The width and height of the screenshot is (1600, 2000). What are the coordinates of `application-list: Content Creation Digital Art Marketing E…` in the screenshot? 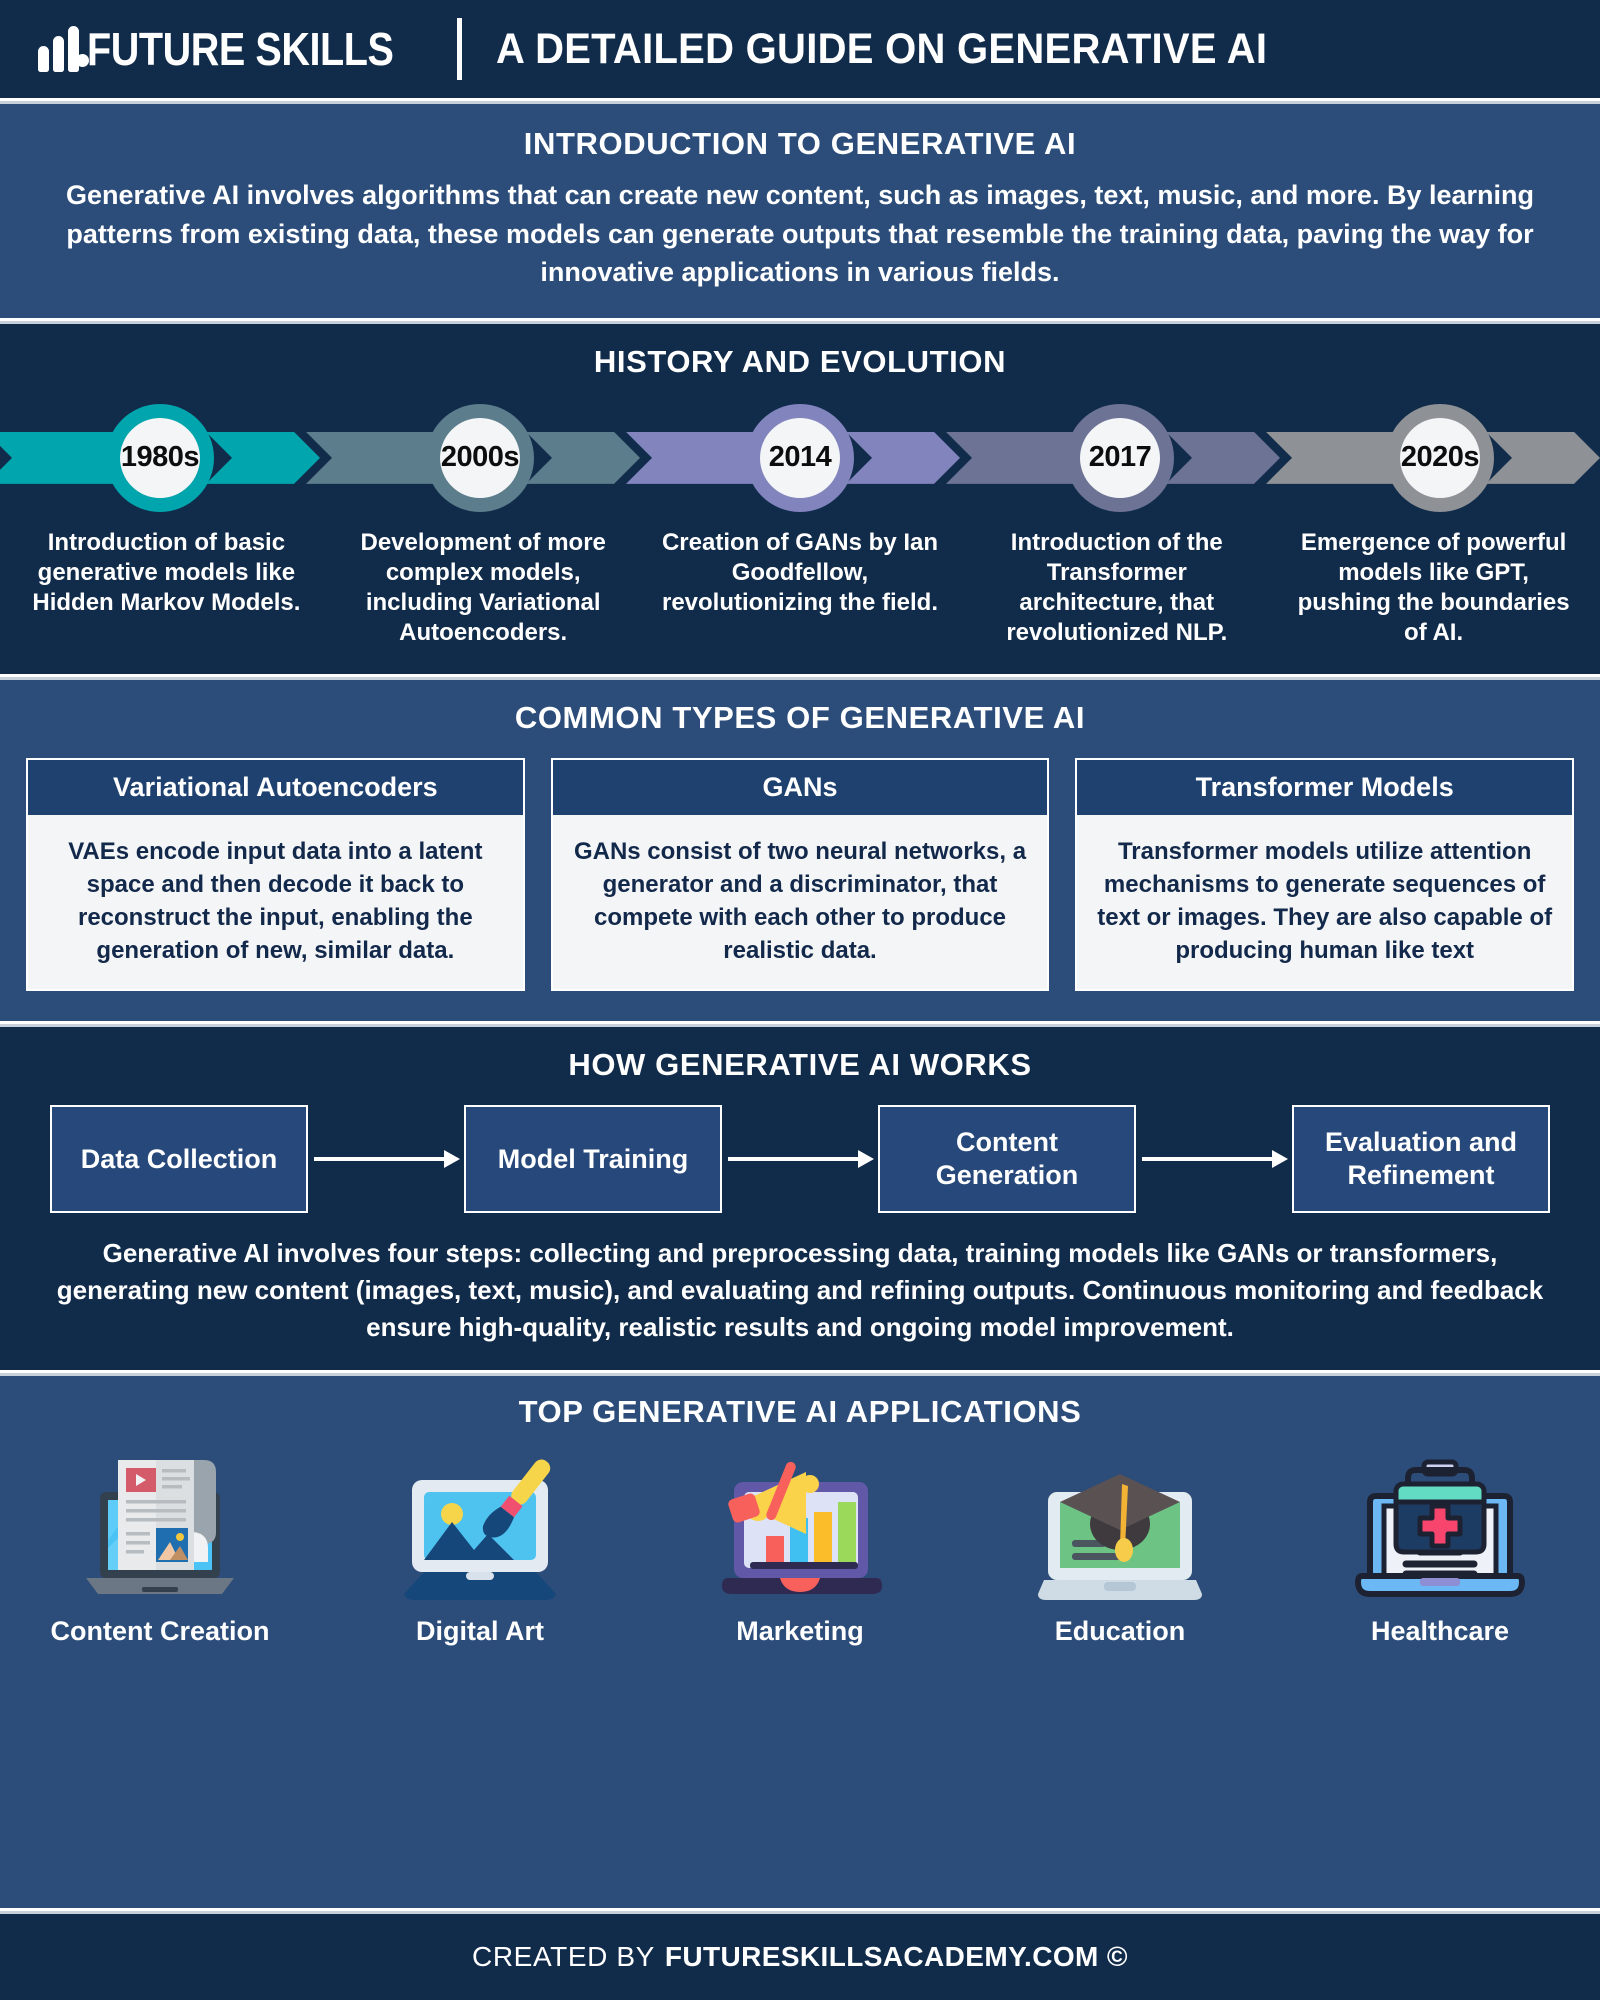 It's located at (800, 1543).